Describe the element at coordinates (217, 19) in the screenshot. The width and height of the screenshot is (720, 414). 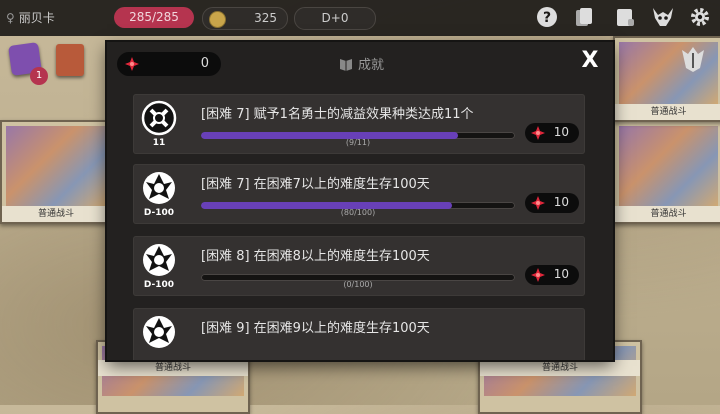
I see `coin-icon` at that location.